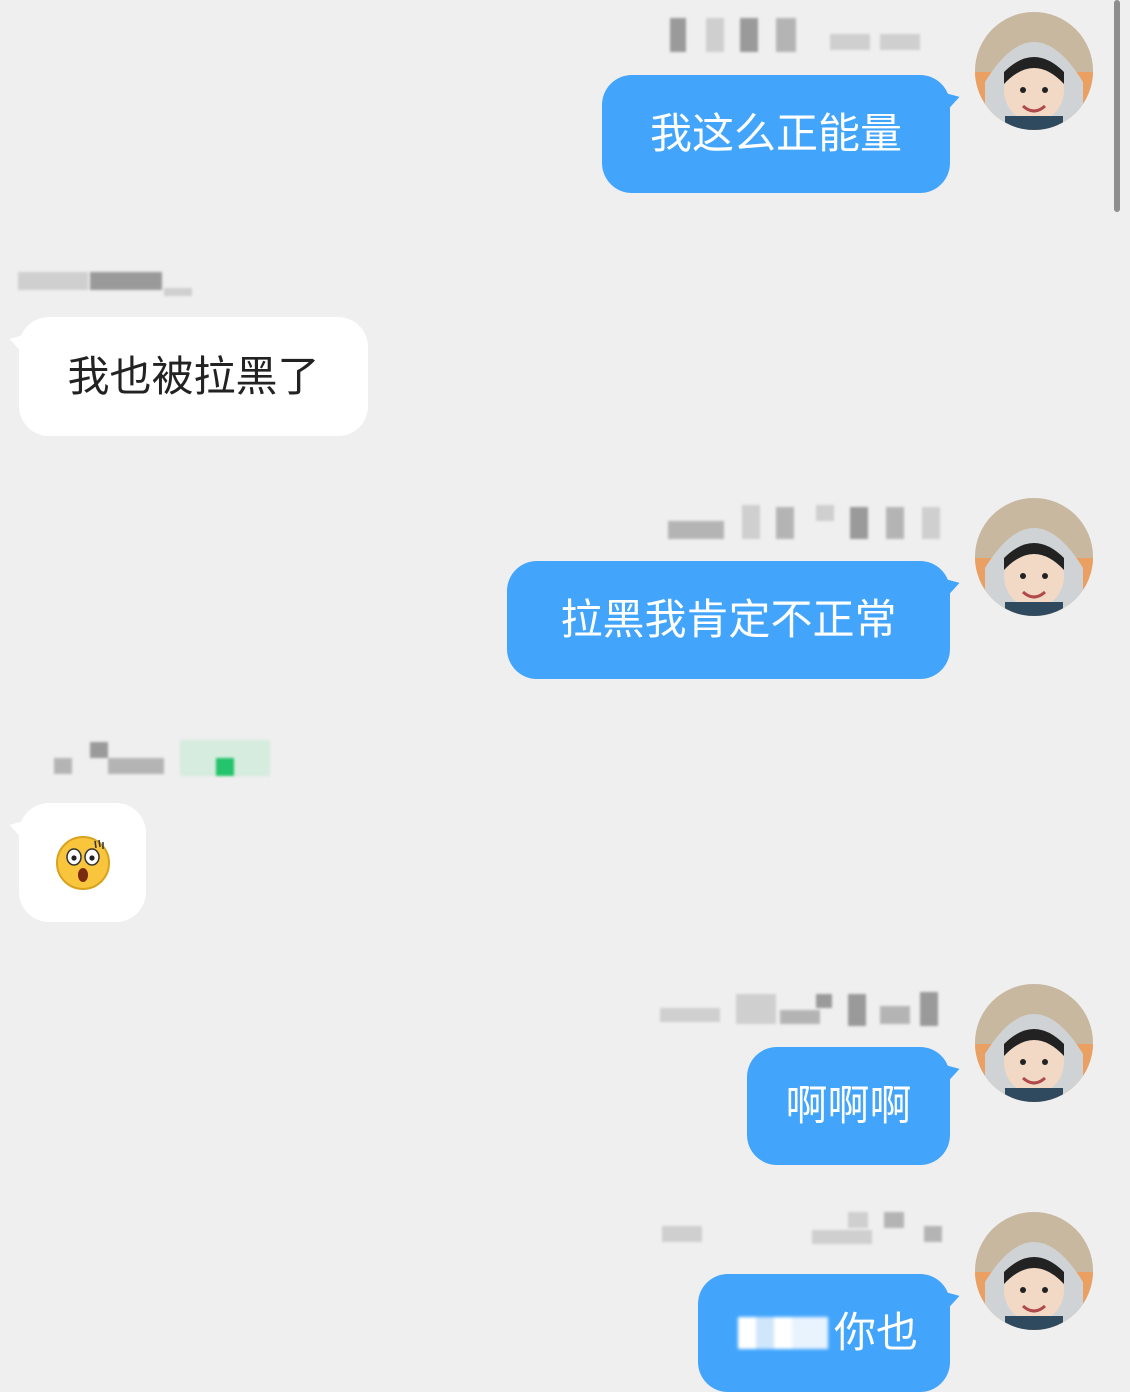  Describe the element at coordinates (875, 1332) in the screenshot. I see `message-text: 你也` at that location.